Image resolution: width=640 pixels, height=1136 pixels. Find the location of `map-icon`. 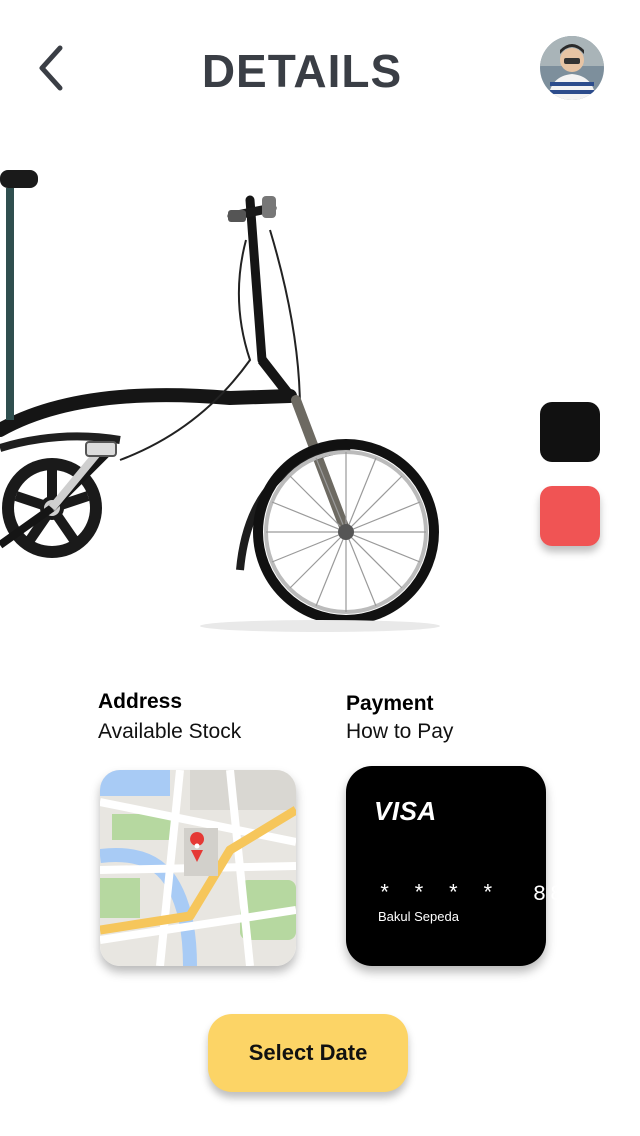

map-icon is located at coordinates (198, 868).